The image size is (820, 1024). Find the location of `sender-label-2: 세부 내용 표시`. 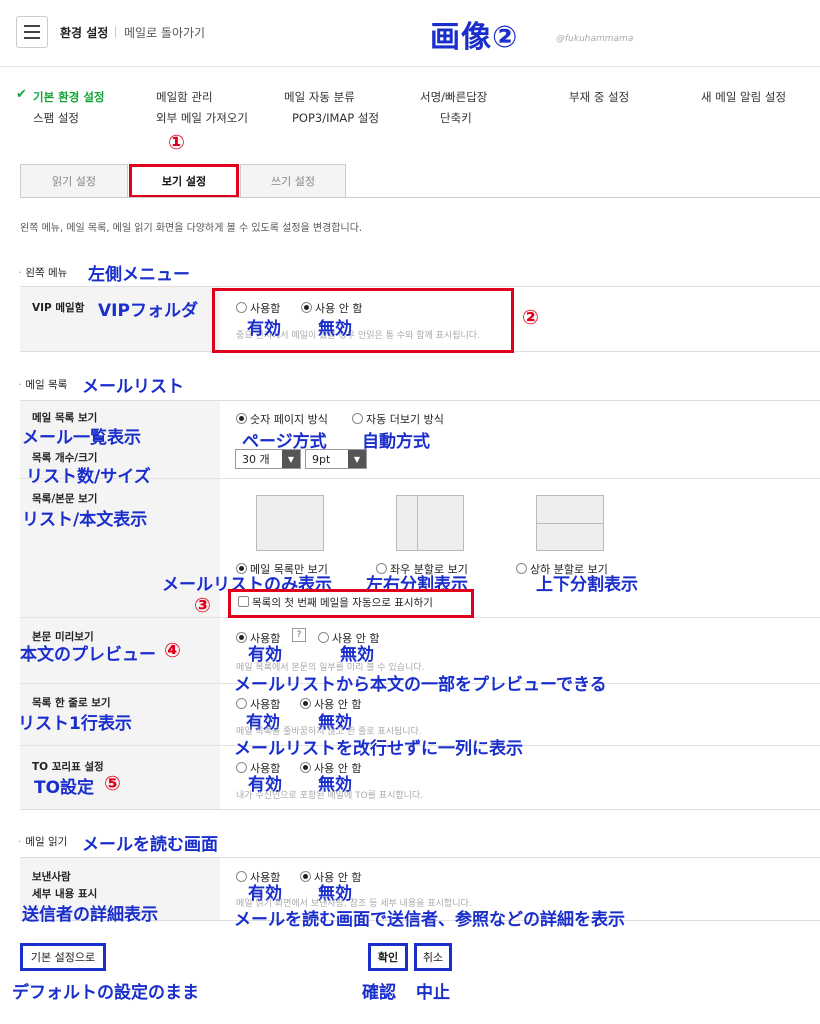

sender-label-2: 세부 내용 표시 is located at coordinates (65, 894).